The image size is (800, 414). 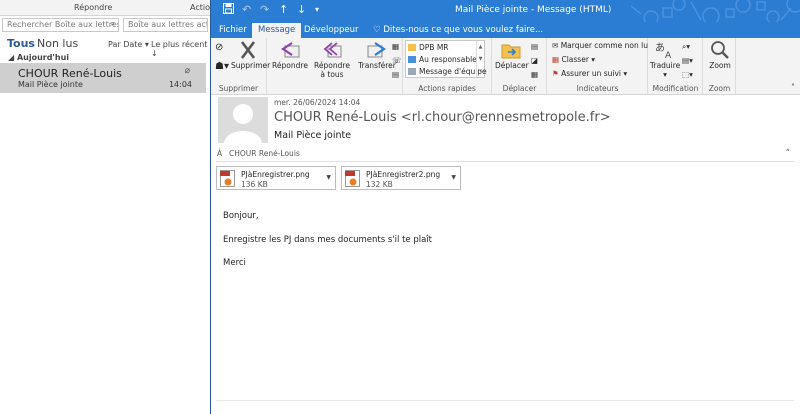 What do you see at coordinates (395, 46) in the screenshot?
I see `meeting-reply-icon: ▦` at bounding box center [395, 46].